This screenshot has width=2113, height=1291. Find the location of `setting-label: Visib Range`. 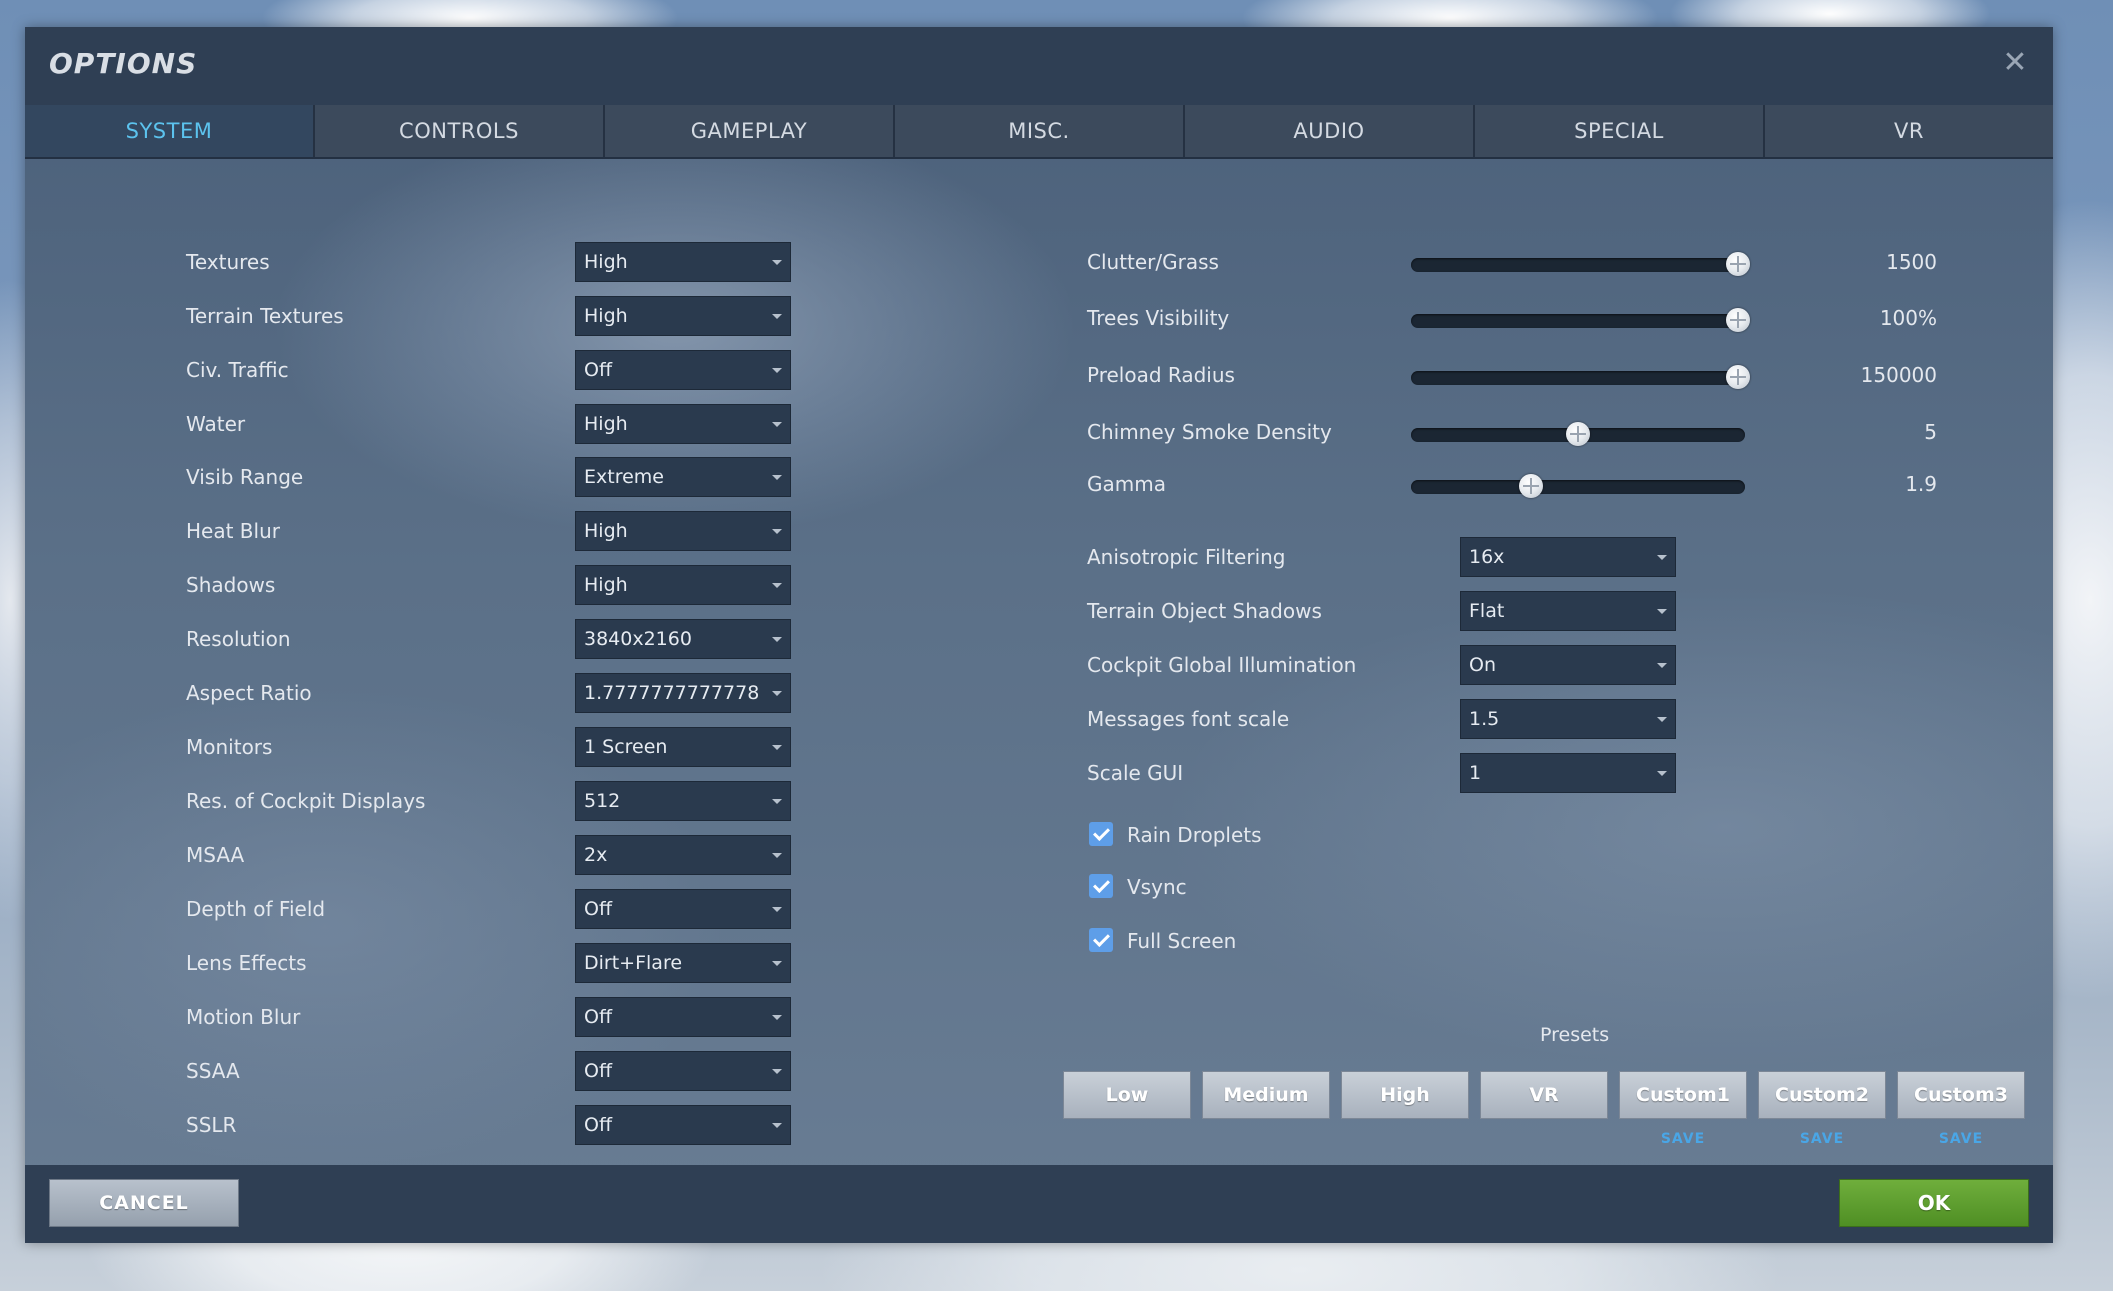

setting-label: Visib Range is located at coordinates (245, 477).